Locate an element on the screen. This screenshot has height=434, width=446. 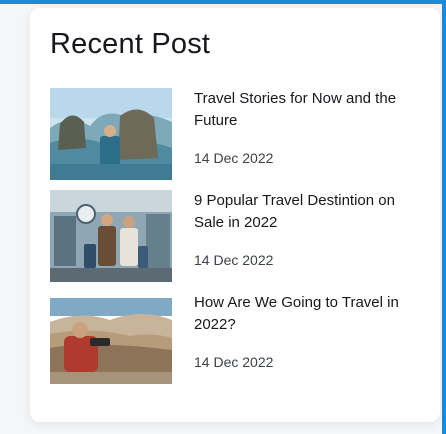
accent-border-right is located at coordinates (444, 217).